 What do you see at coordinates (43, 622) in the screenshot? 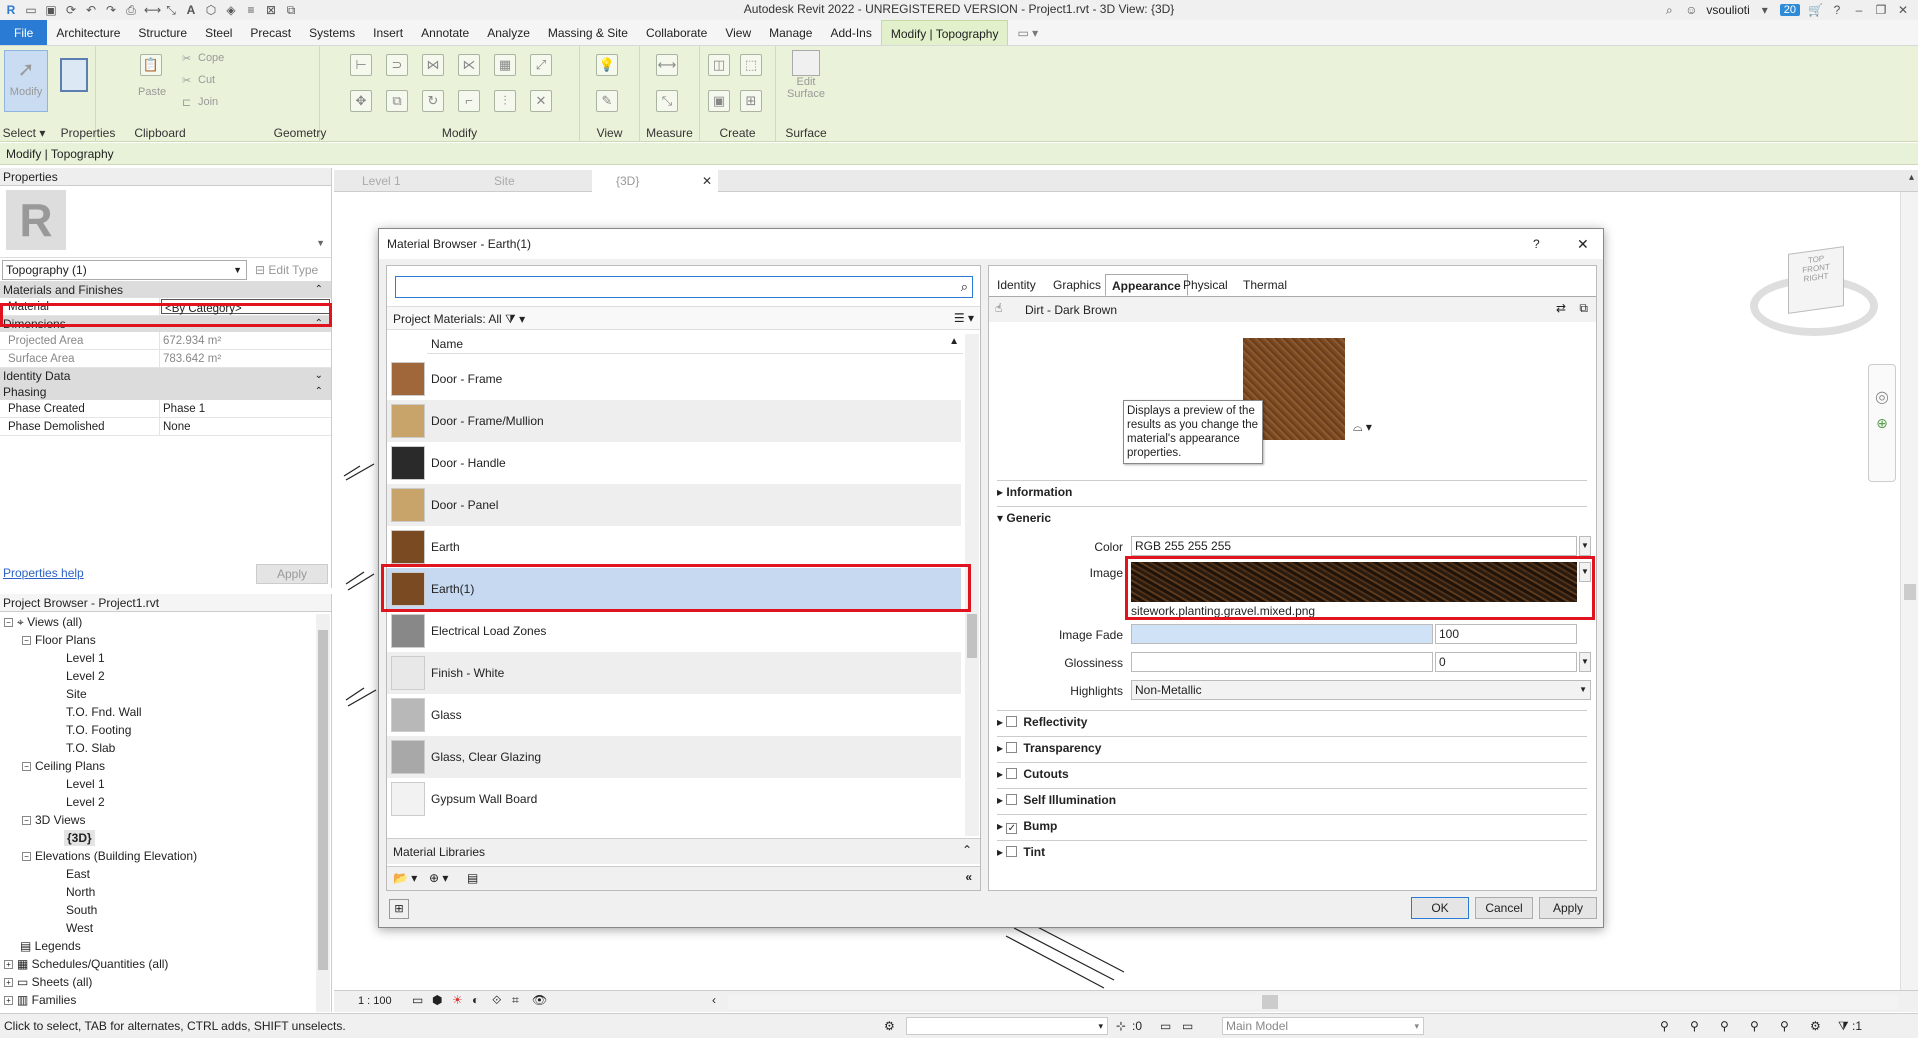
I see `tree-views-all: − ⌖ Views (all)` at bounding box center [43, 622].